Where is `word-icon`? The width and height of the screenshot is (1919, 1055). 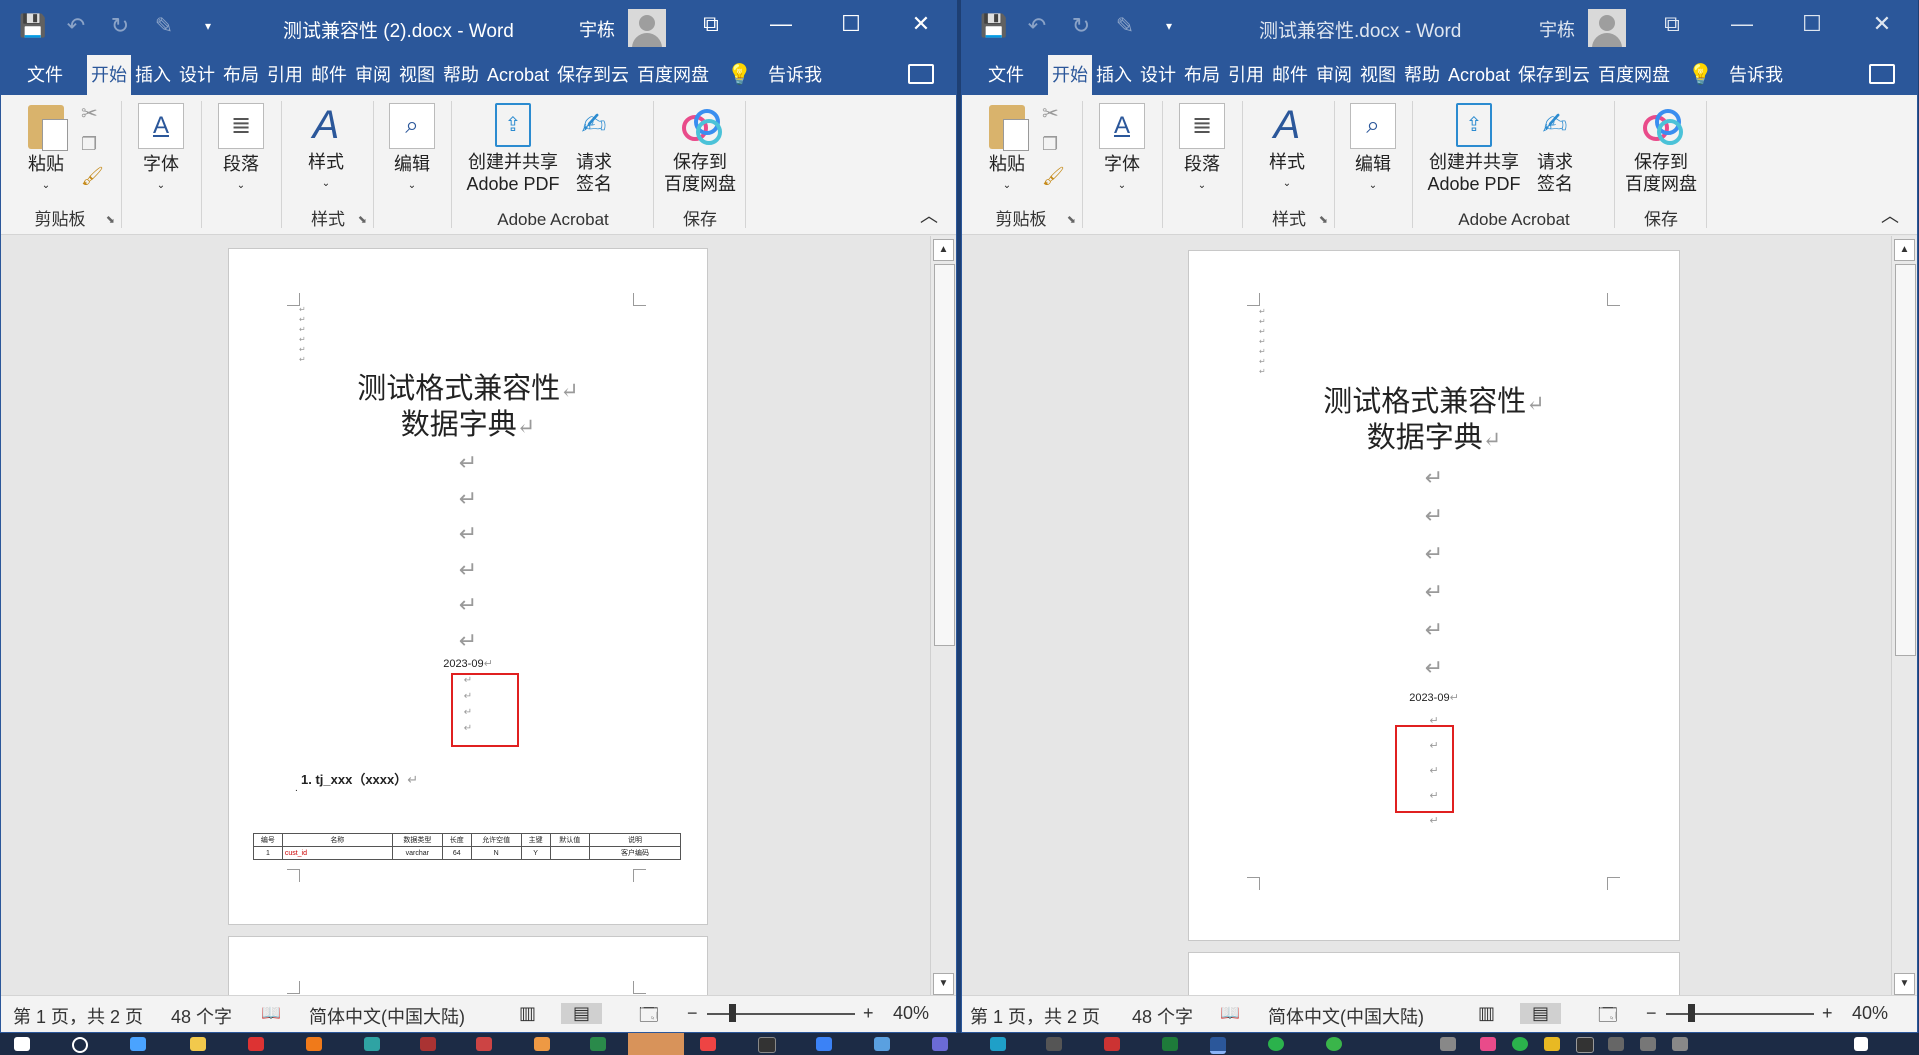
word-icon is located at coordinates (1218, 1045).